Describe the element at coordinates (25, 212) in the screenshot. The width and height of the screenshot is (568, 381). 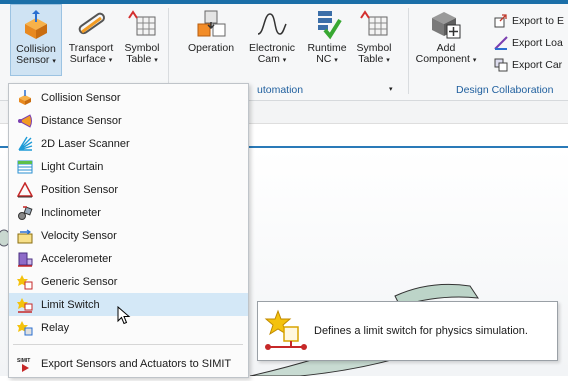
I see `inclinometer-icon` at that location.